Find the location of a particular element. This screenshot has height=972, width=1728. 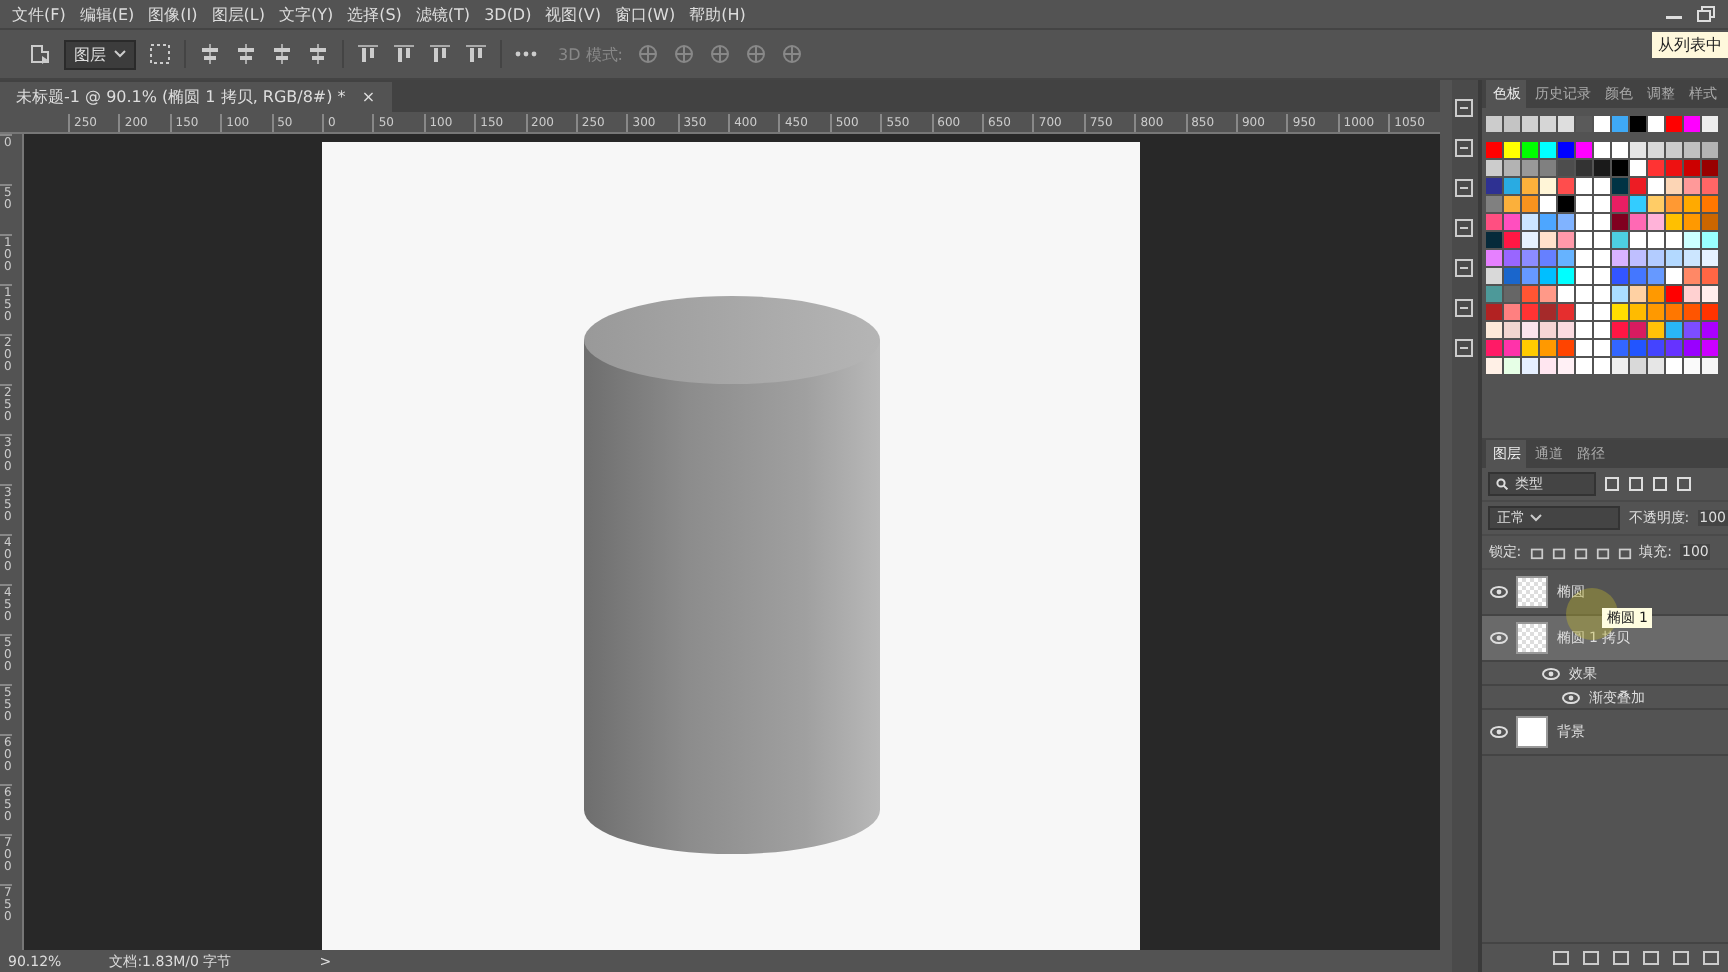

menu-item: 图层(L) is located at coordinates (238, 14).